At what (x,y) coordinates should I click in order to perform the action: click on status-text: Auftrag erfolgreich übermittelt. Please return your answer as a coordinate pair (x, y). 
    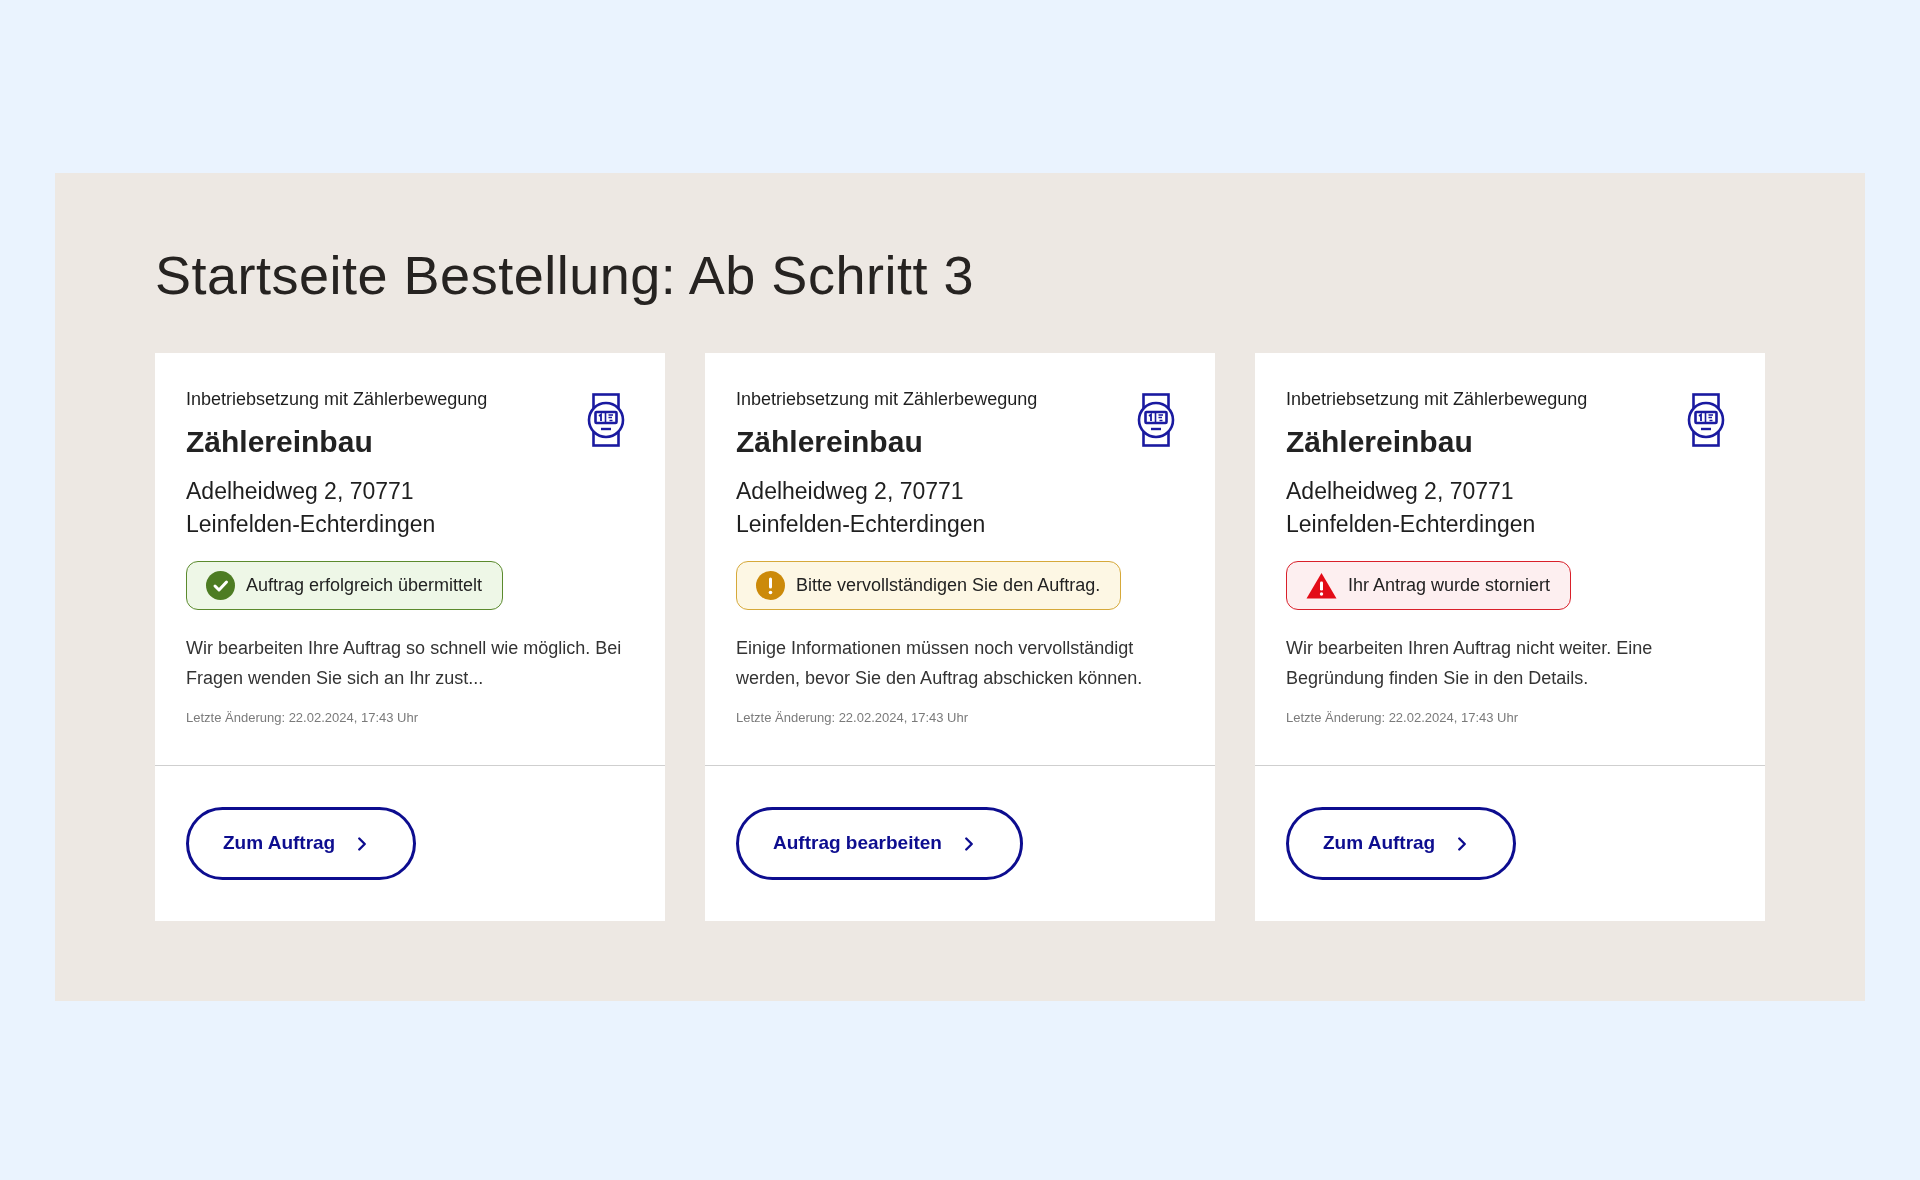
    Looking at the image, I should click on (364, 585).